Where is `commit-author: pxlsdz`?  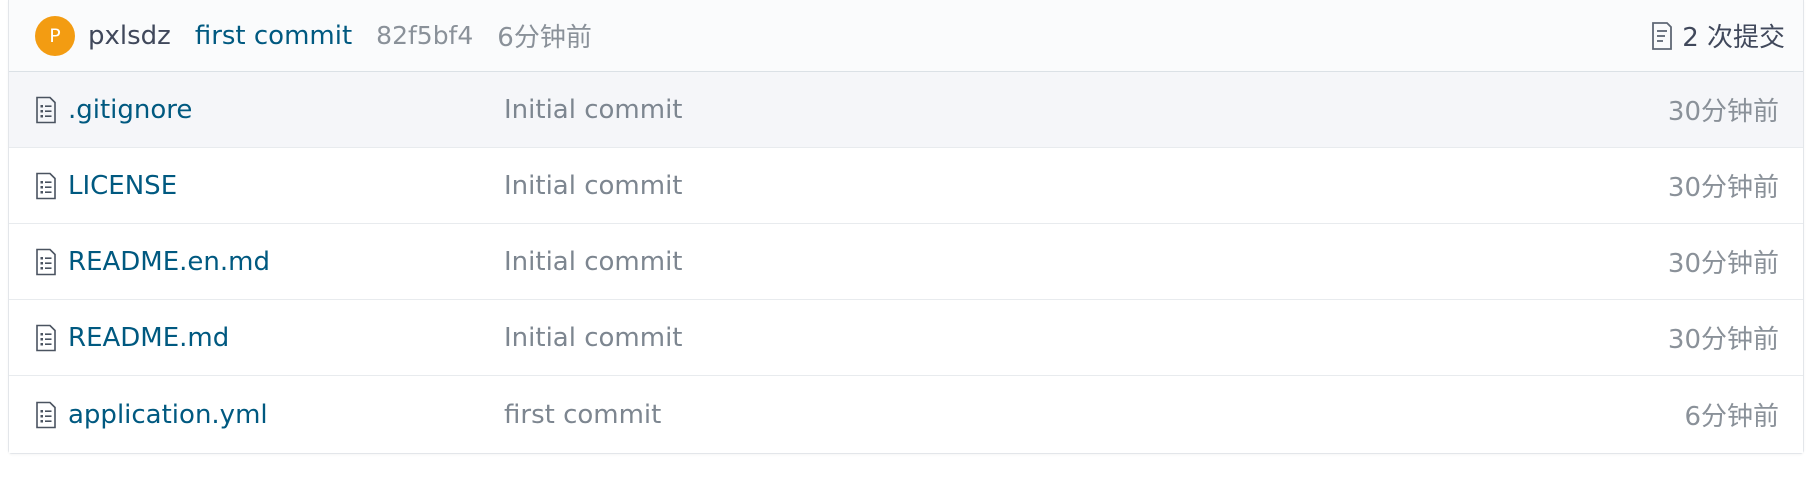 commit-author: pxlsdz is located at coordinates (129, 36).